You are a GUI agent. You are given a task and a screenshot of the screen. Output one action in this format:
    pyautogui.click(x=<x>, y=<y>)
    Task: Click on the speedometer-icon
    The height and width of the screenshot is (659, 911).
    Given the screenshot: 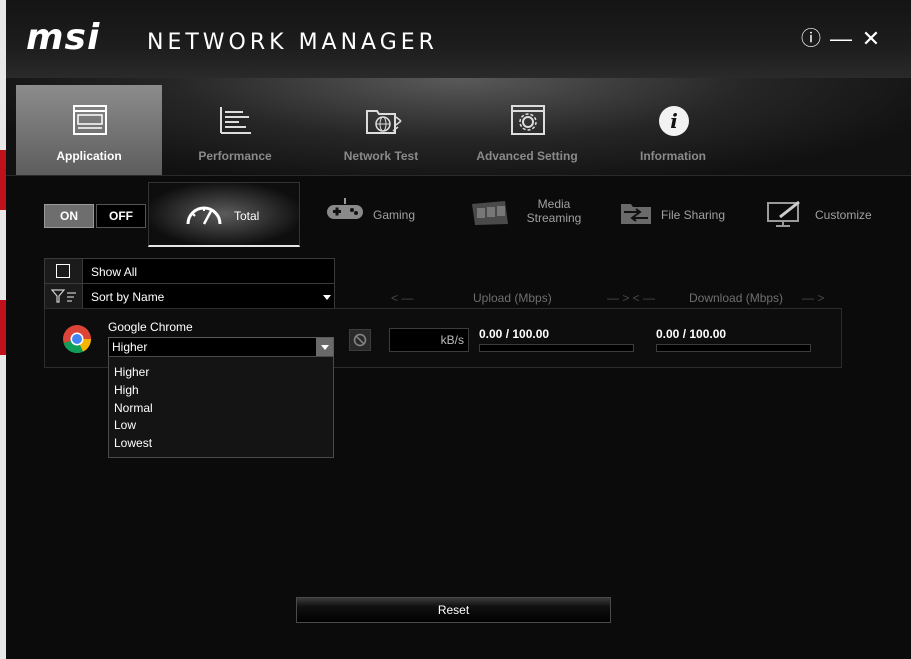 What is the action you would take?
    pyautogui.click(x=204, y=215)
    